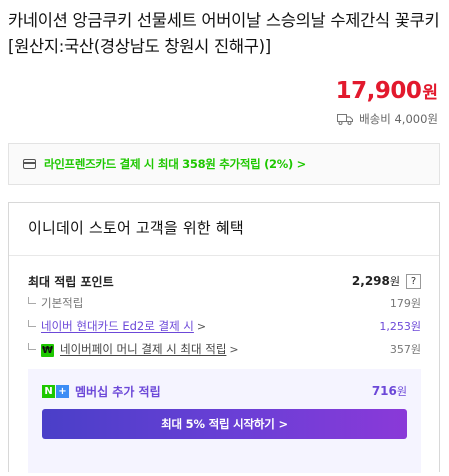 The image size is (449, 476). Describe the element at coordinates (62, 391) in the screenshot. I see `plus-icon: +` at that location.